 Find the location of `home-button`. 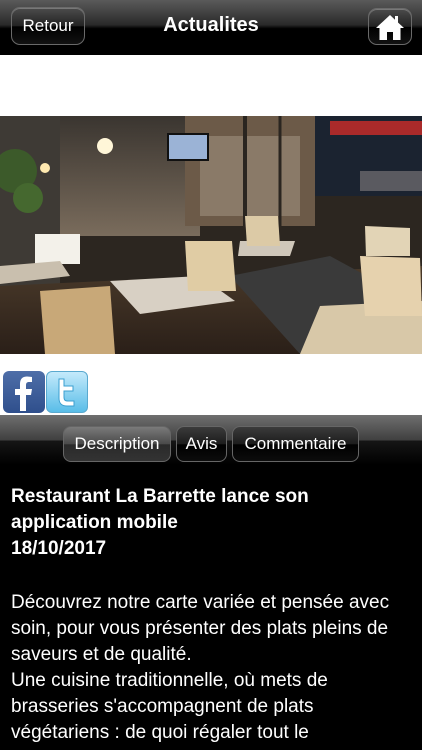

home-button is located at coordinates (390, 26).